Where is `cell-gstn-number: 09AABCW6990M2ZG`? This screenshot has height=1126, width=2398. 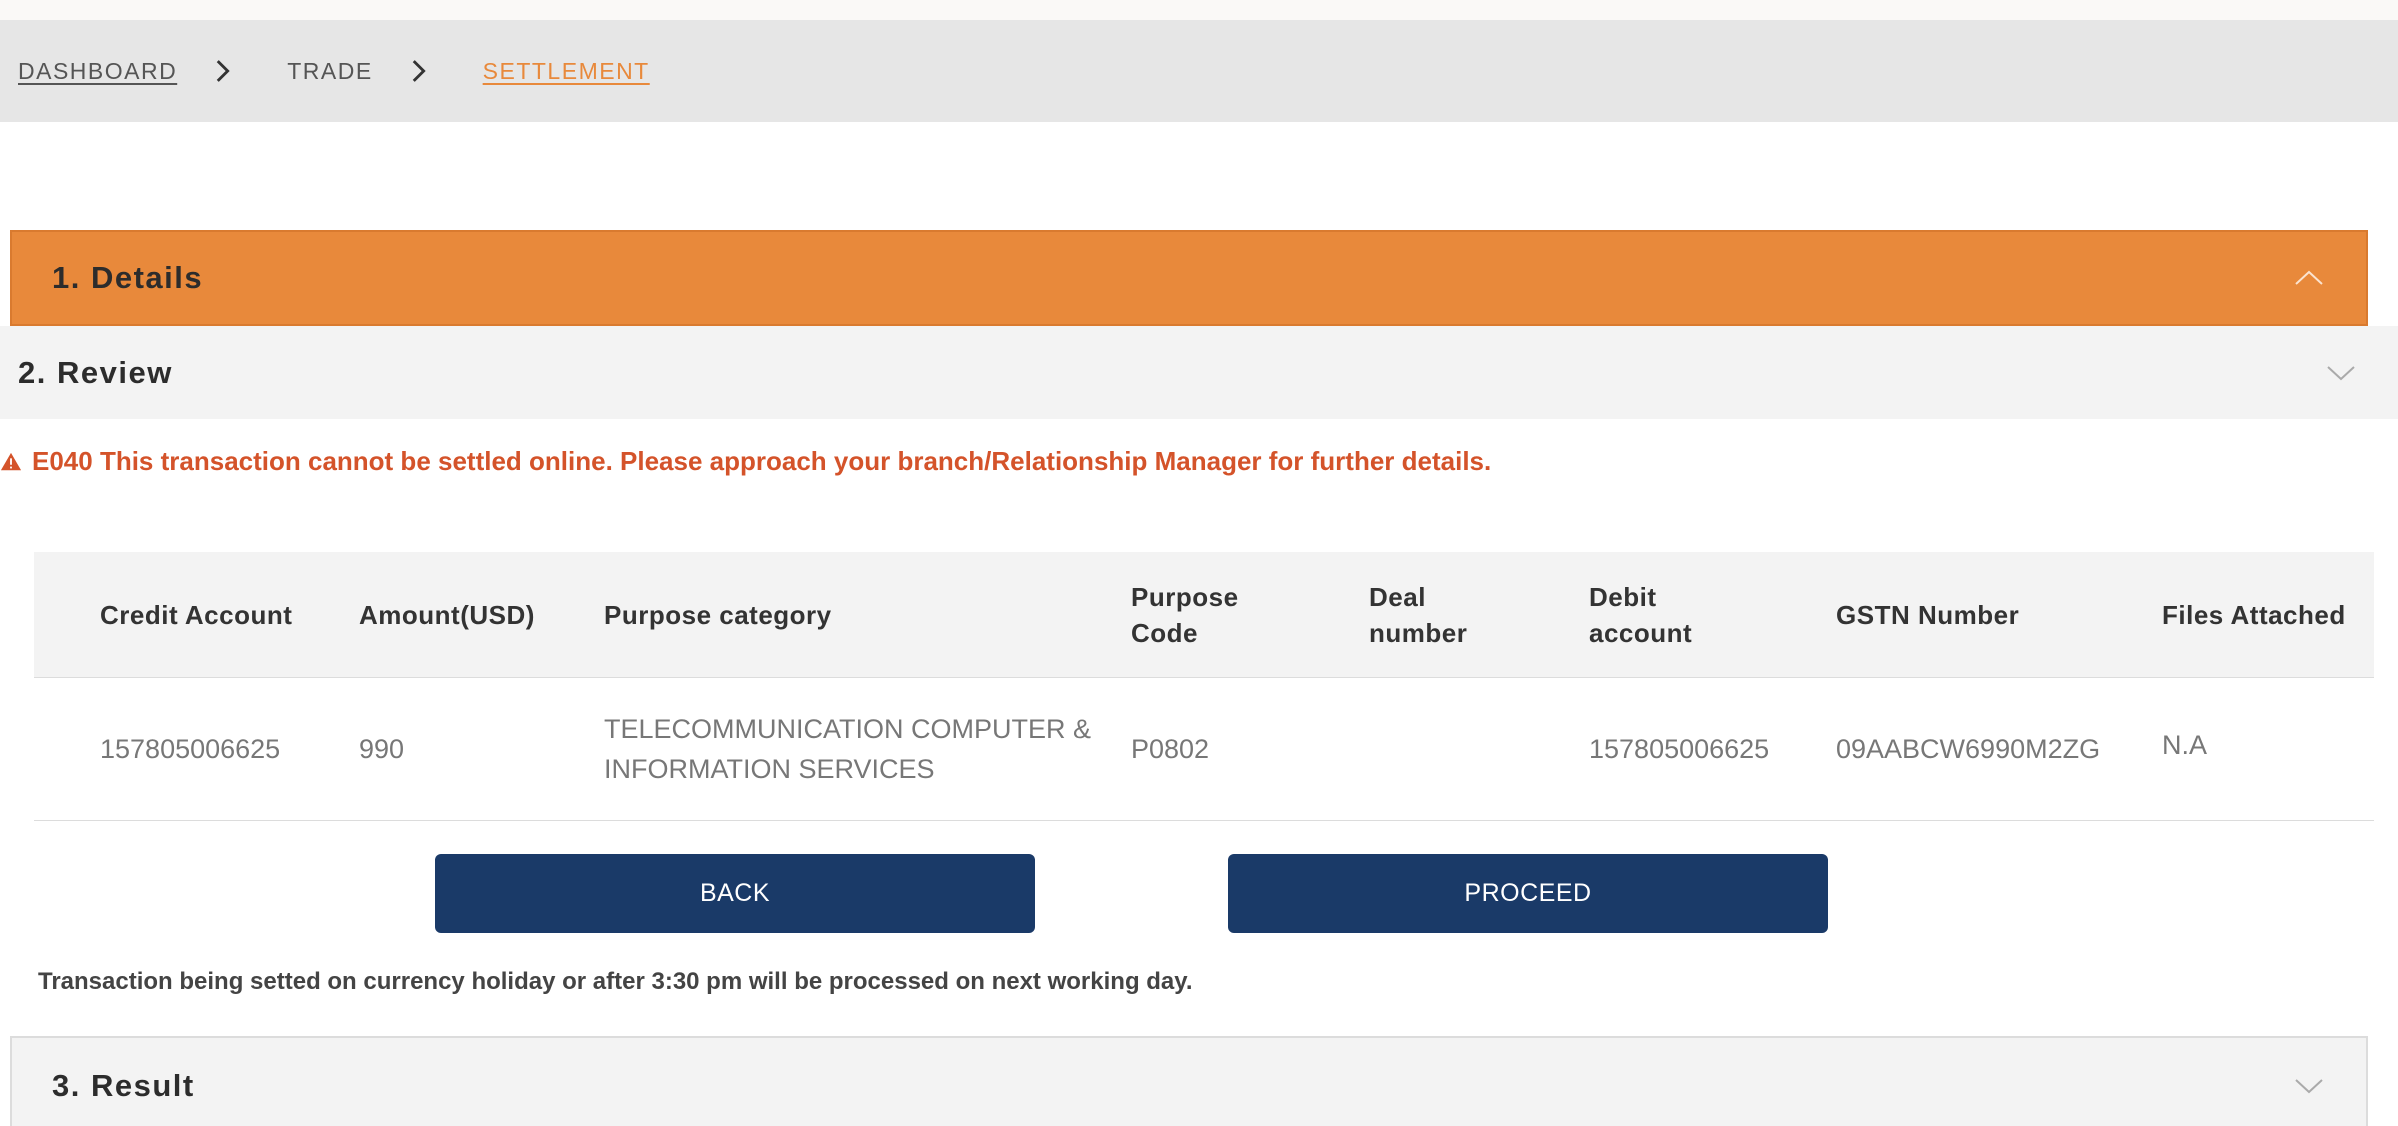
cell-gstn-number: 09AABCW6990M2ZG is located at coordinates (1968, 749).